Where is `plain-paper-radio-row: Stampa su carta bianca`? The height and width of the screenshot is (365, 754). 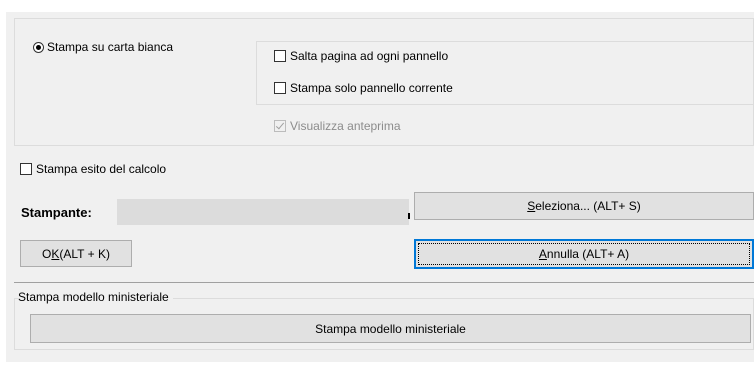 plain-paper-radio-row: Stampa su carta bianca is located at coordinates (103, 47).